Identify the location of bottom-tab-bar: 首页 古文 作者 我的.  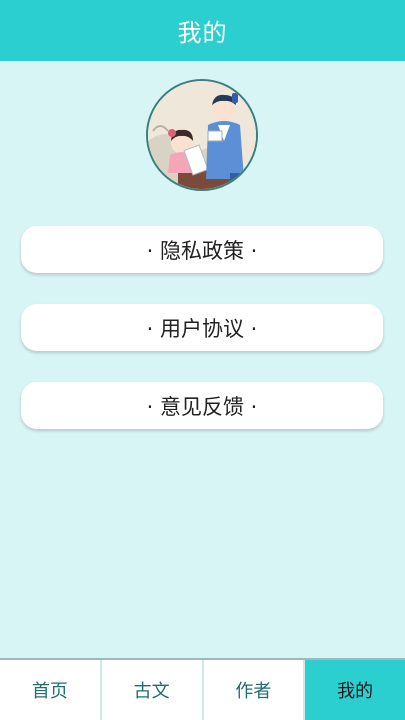
(202, 689).